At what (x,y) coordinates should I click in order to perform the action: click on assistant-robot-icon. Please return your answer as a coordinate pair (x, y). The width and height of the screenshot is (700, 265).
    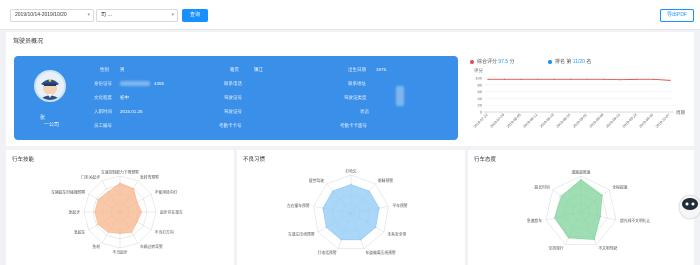
    Looking at the image, I should click on (688, 207).